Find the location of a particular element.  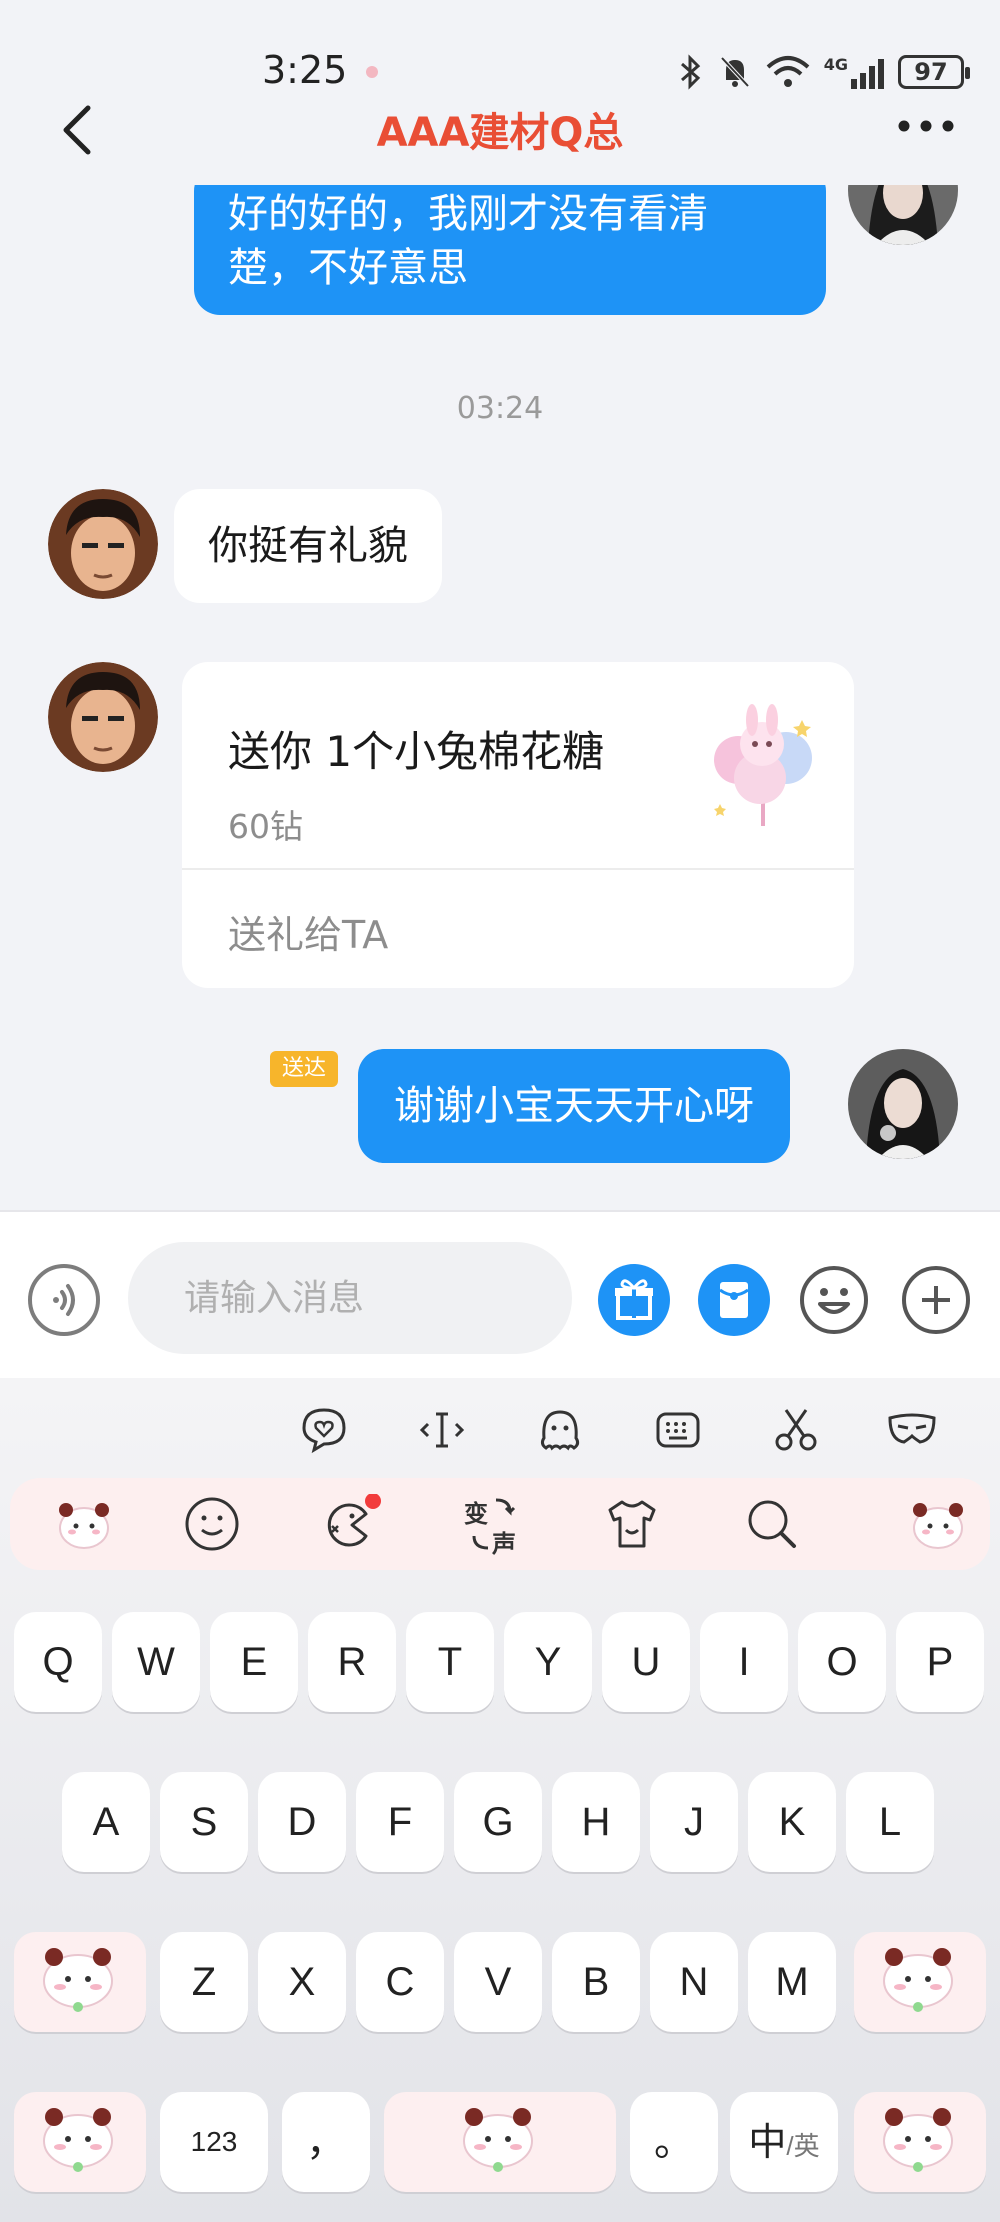

panda-backspace-icon is located at coordinates (918, 1980).